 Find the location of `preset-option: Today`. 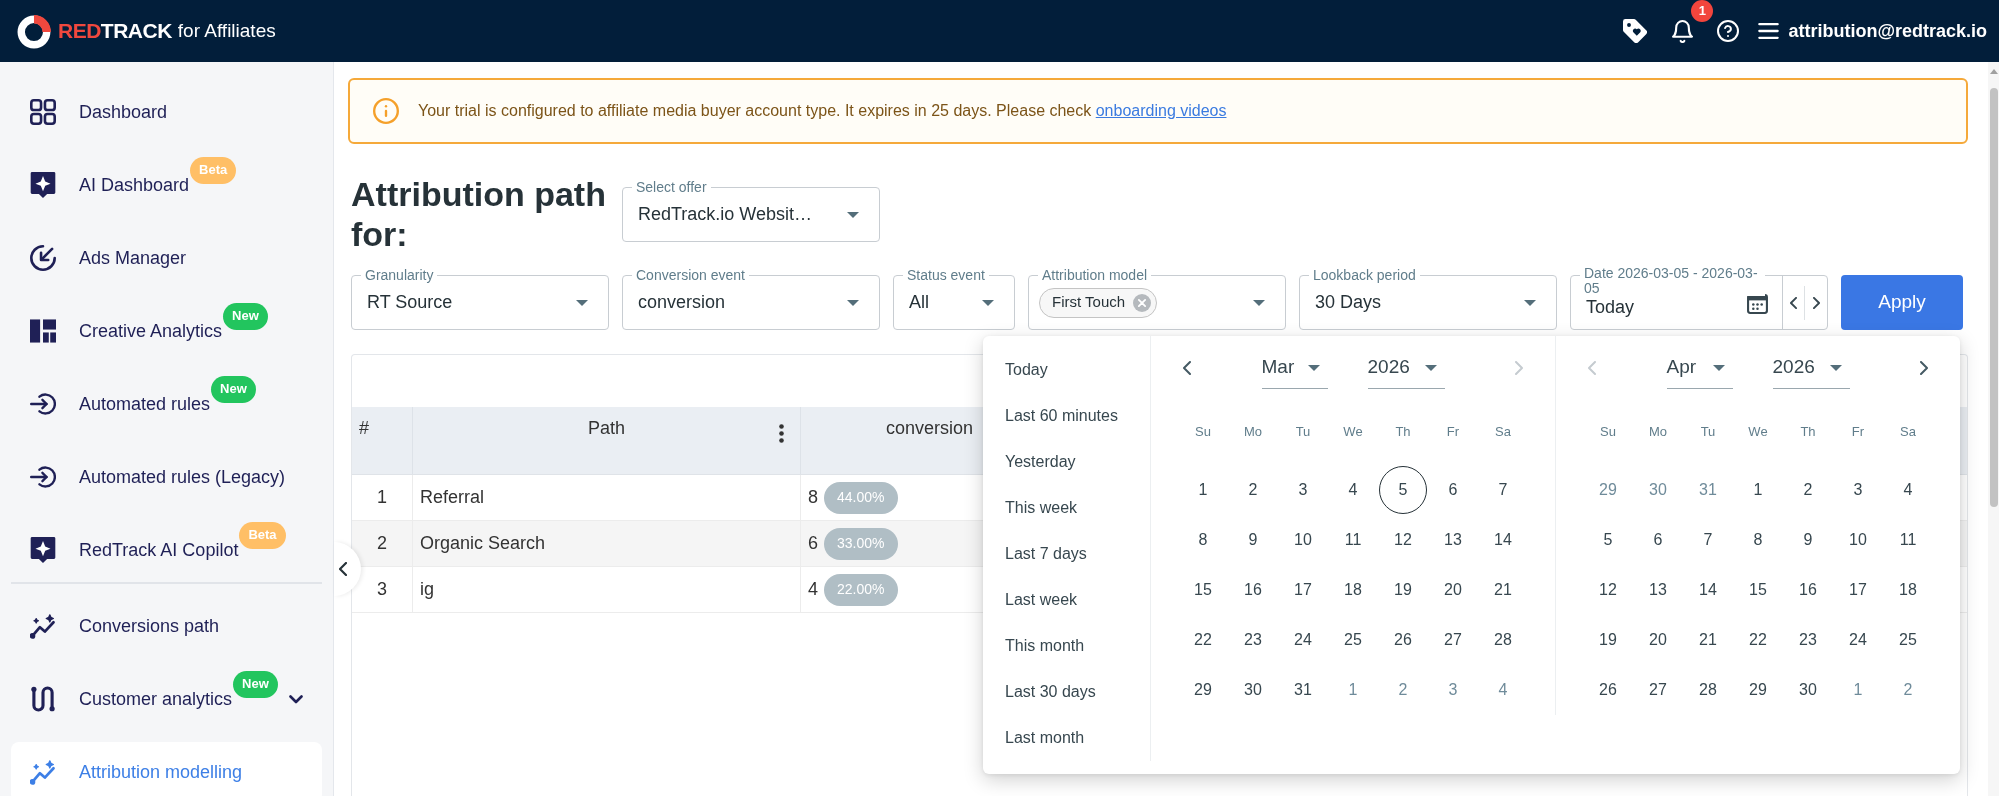

preset-option: Today is located at coordinates (1066, 370).